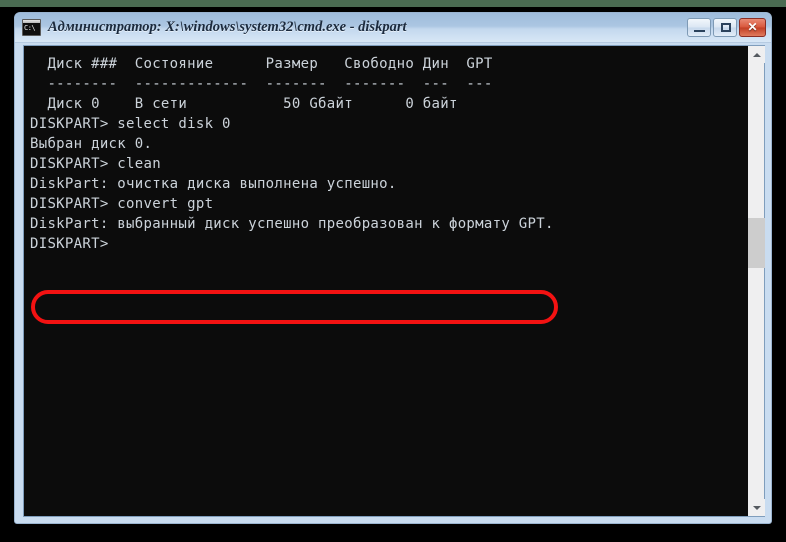 The image size is (786, 542). Describe the element at coordinates (393, 3) in the screenshot. I see `desktop-background-strip` at that location.